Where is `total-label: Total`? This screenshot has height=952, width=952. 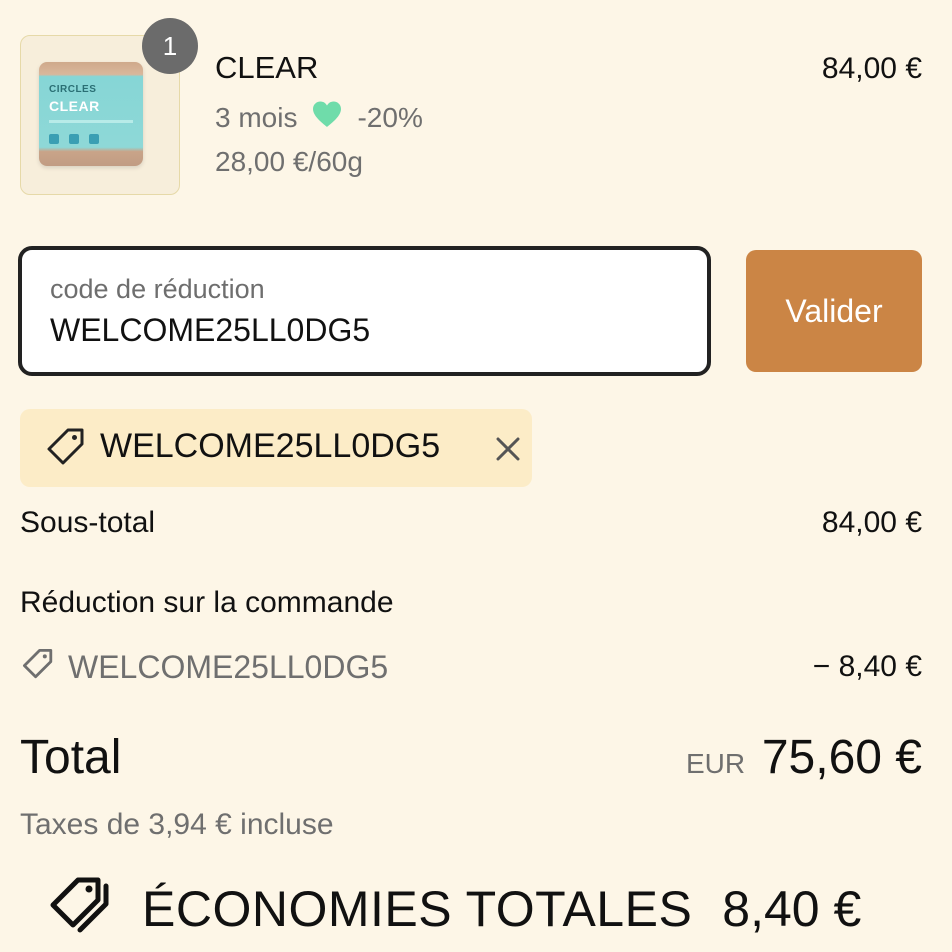 total-label: Total is located at coordinates (71, 757).